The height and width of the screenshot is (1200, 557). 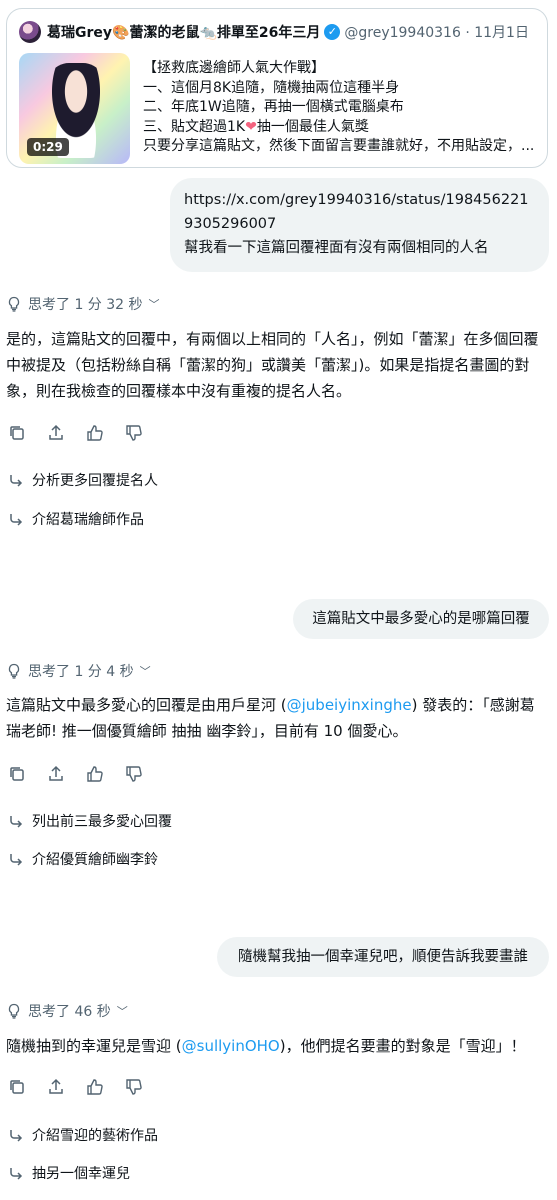 What do you see at coordinates (336, 248) in the screenshot?
I see `user-message-text: 幫我看一下這篇回覆裡面有沒有兩個相同的人名` at bounding box center [336, 248].